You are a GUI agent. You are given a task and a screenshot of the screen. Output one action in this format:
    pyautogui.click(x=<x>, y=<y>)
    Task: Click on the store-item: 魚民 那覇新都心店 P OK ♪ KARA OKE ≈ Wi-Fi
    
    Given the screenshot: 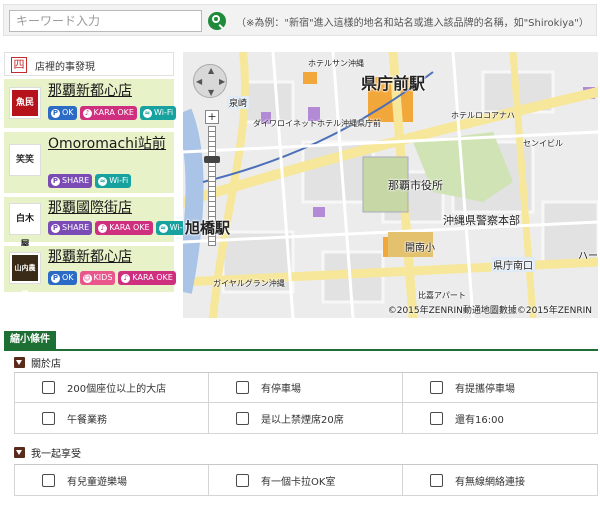 What is the action you would take?
    pyautogui.click(x=90, y=104)
    